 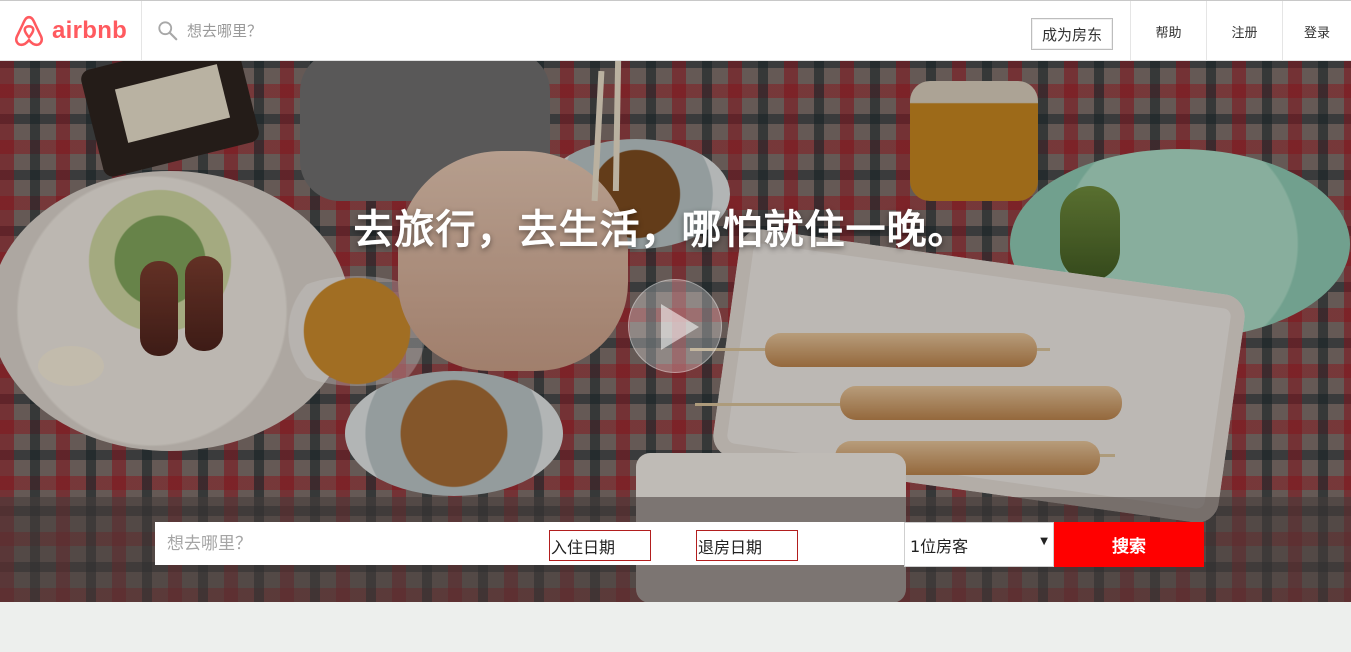 I want to click on header-search-input, so click(x=337, y=31).